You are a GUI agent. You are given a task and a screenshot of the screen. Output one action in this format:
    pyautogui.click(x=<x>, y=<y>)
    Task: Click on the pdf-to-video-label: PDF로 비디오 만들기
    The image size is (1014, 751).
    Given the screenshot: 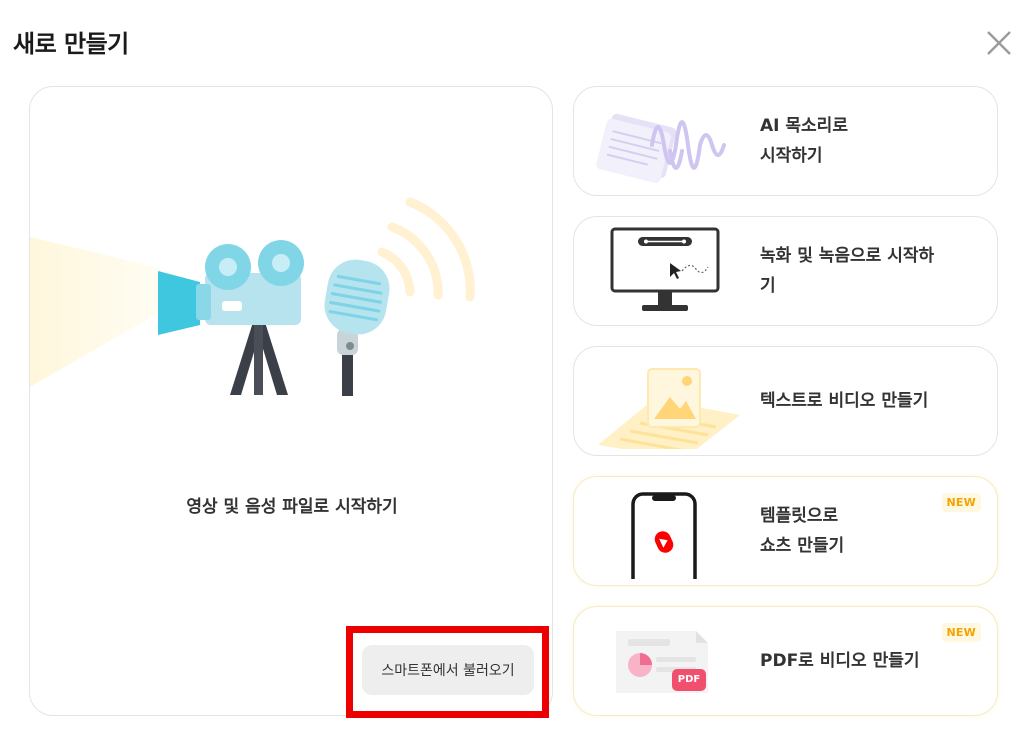 What is the action you would take?
    pyautogui.click(x=840, y=661)
    